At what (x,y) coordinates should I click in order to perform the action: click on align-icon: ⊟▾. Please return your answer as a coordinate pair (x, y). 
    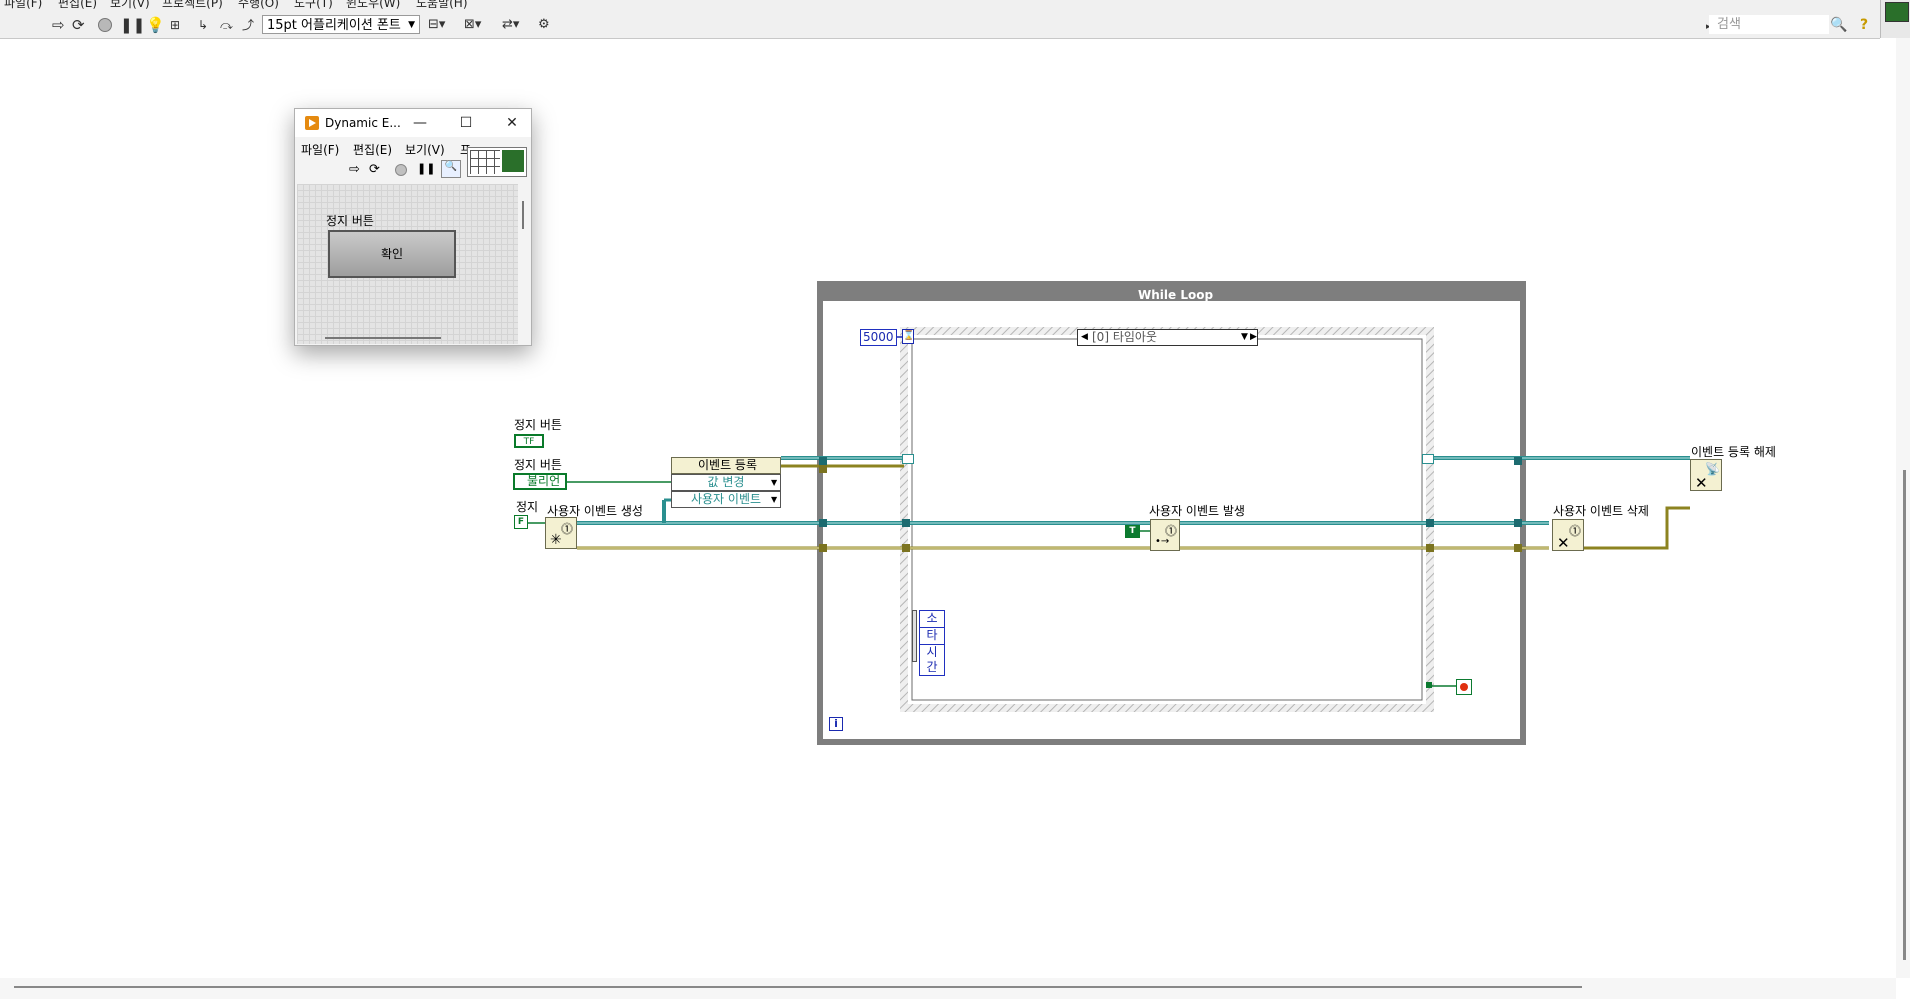
    Looking at the image, I should click on (436, 25).